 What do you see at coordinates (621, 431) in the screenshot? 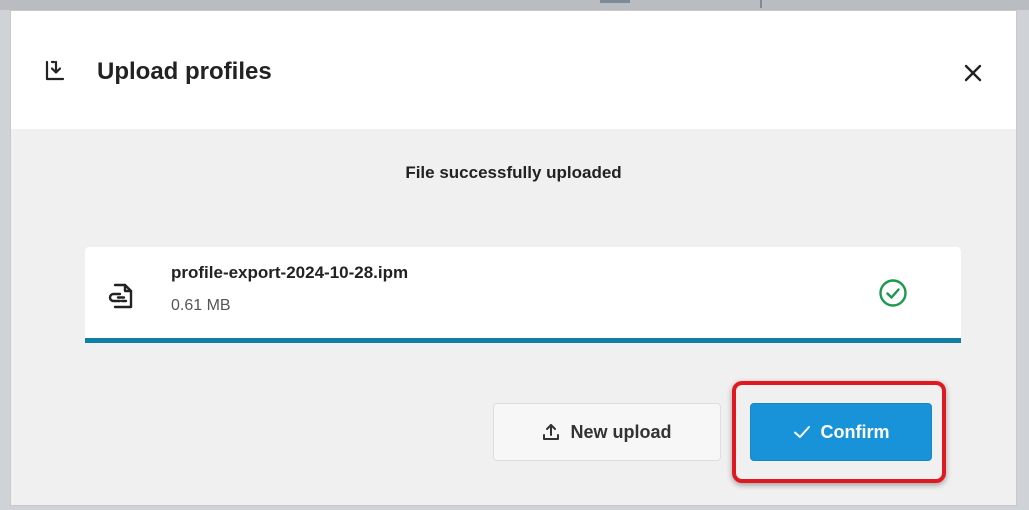
I see `new-upload-label: New upload` at bounding box center [621, 431].